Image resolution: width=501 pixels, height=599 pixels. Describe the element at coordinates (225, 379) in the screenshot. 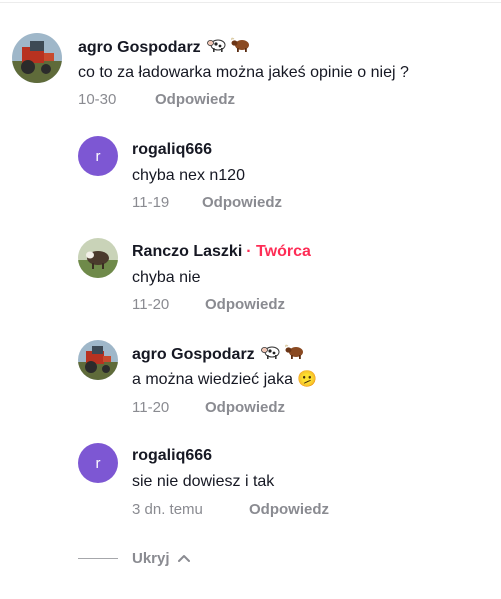

I see `comment-text: a można wiedzieć jaka 🫤` at that location.